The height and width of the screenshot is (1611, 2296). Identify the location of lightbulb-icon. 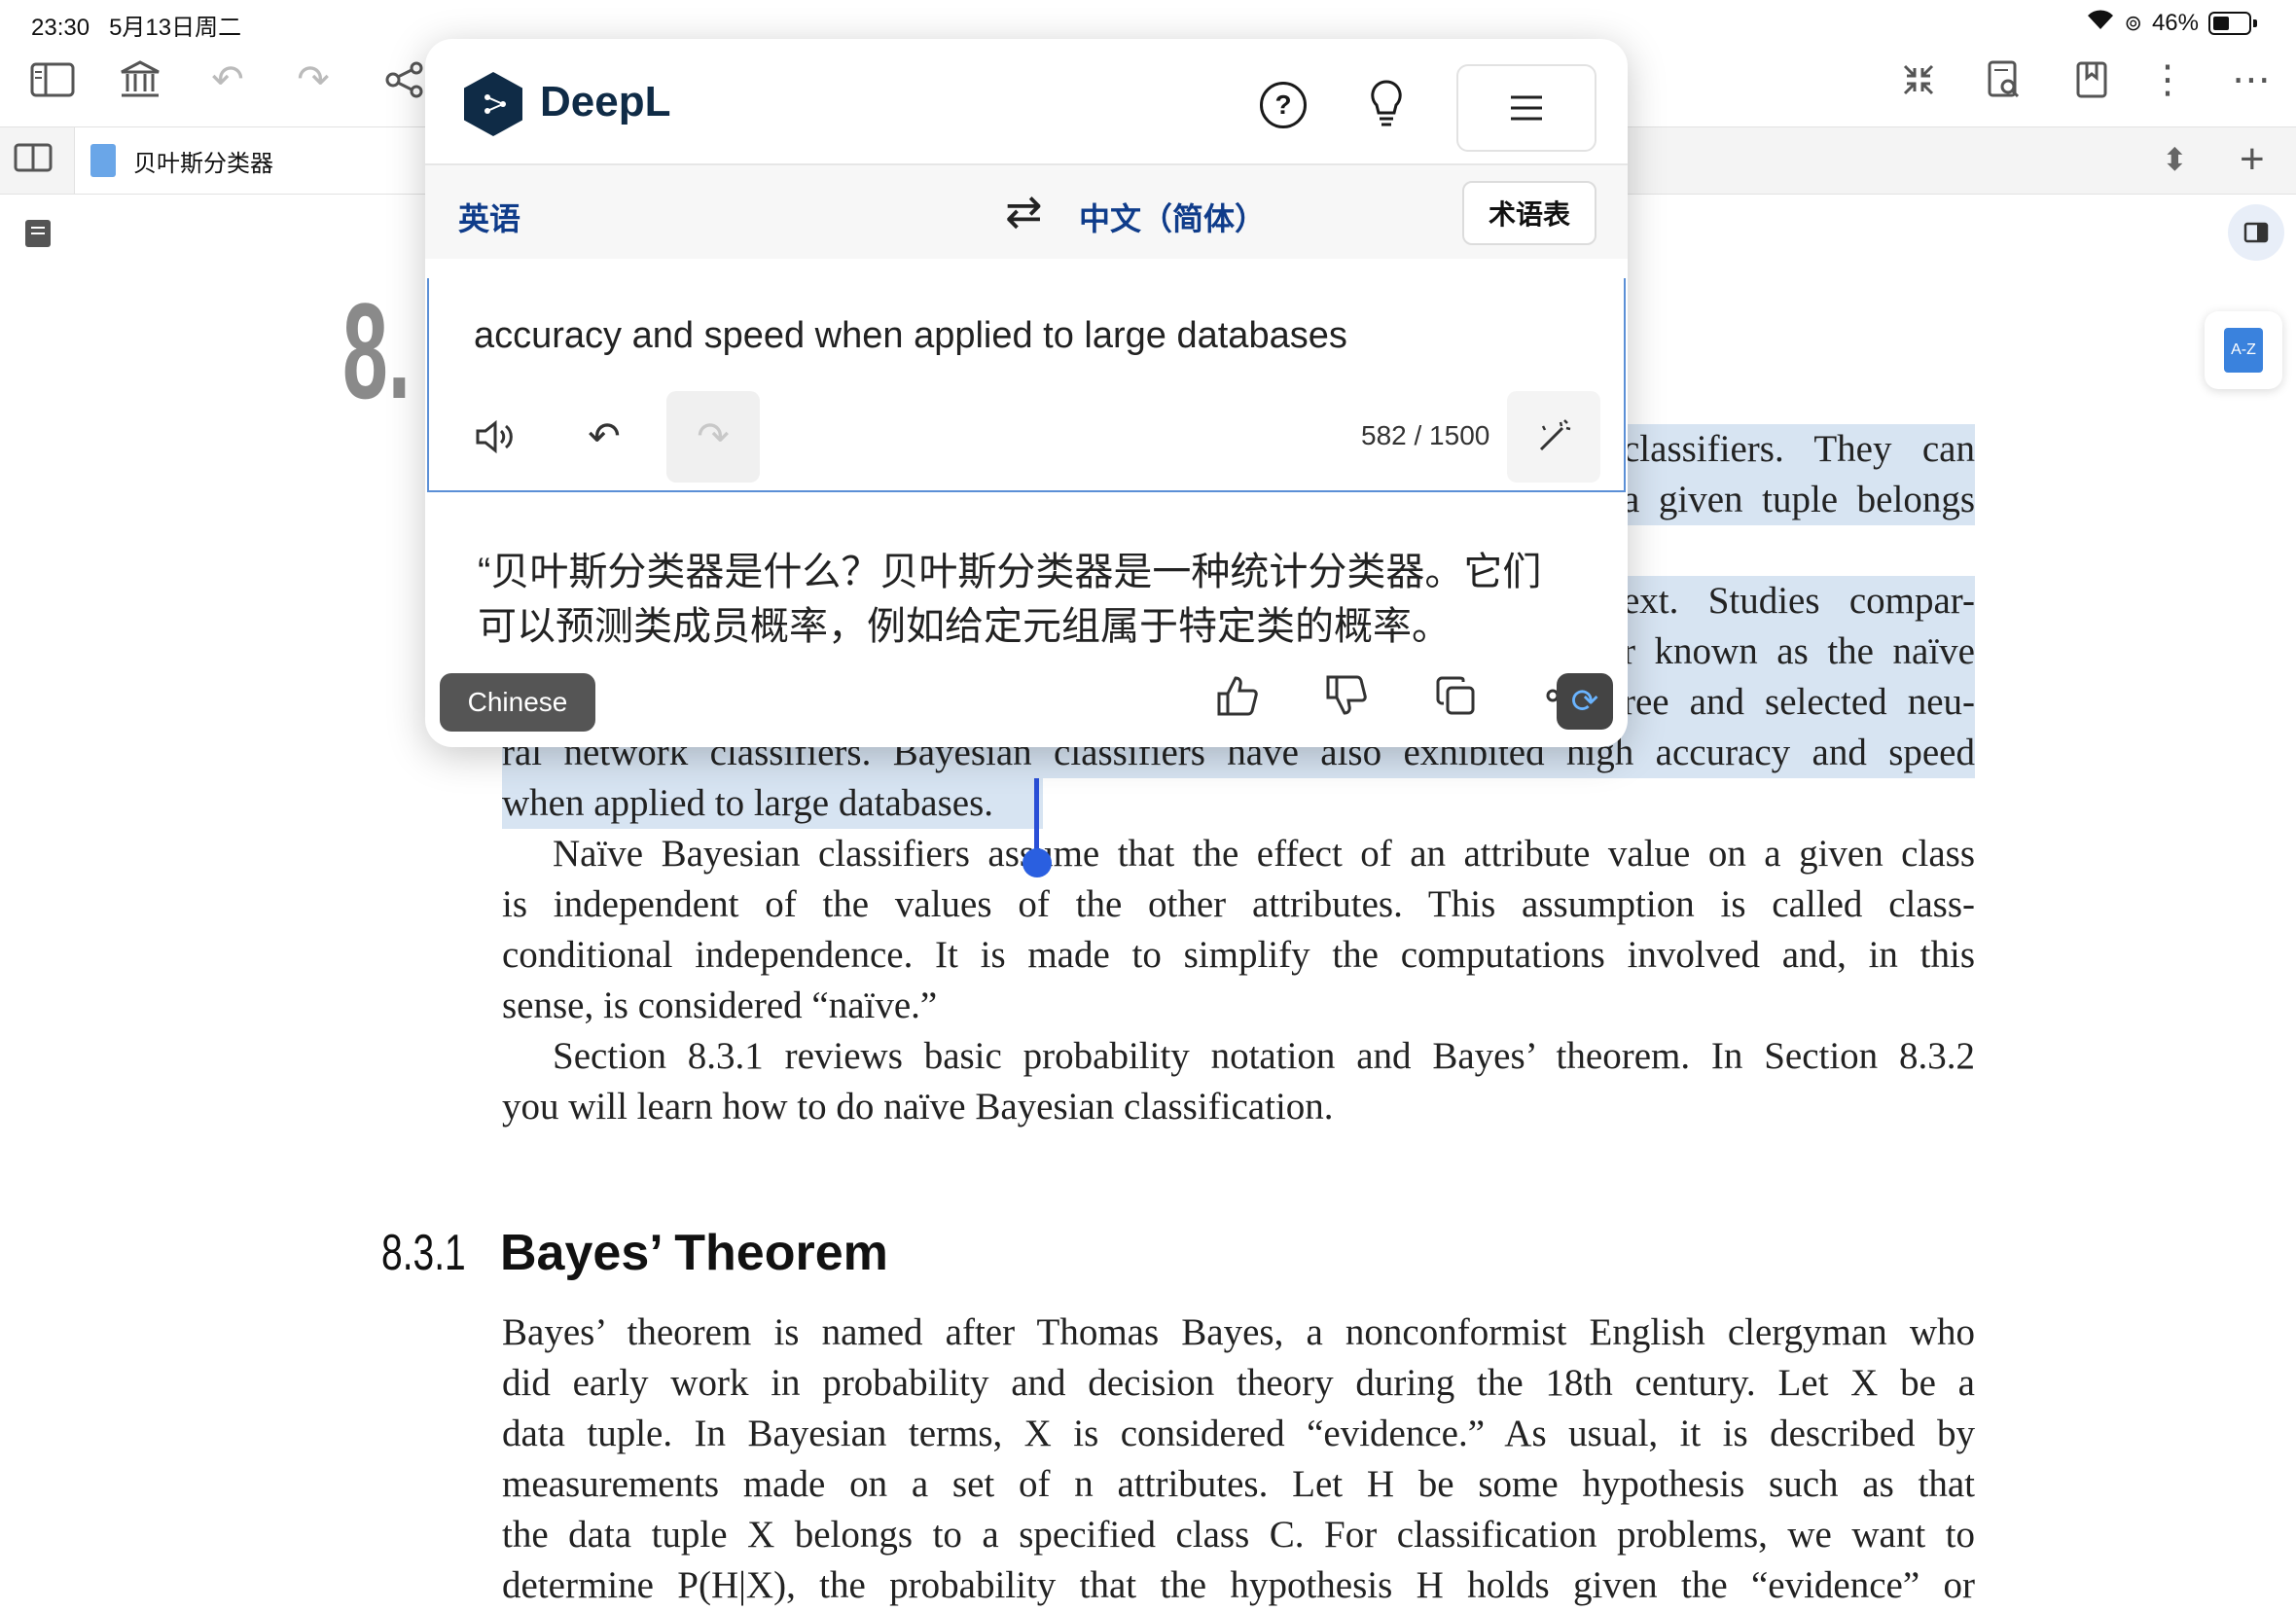
(1386, 105).